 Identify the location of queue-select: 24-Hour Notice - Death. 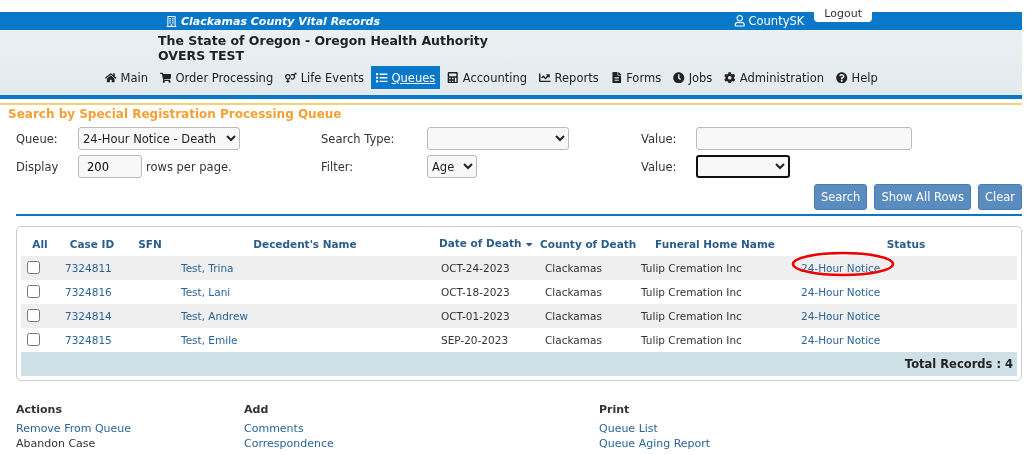
(159, 138).